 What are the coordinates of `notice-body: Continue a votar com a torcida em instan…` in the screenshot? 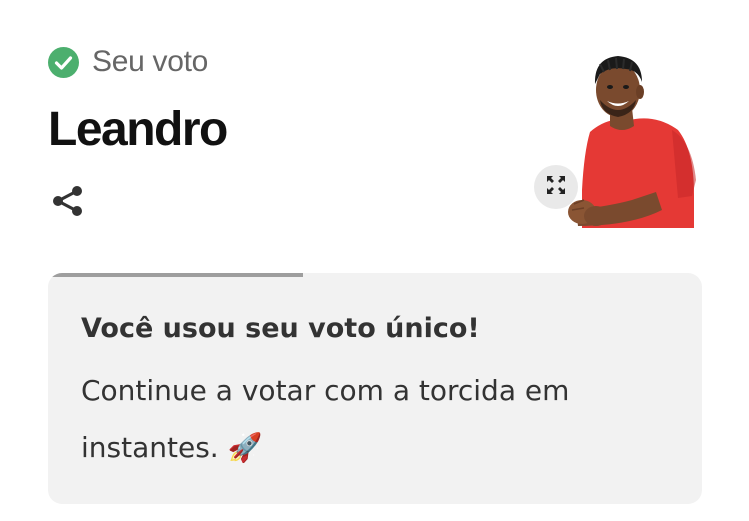 It's located at (325, 419).